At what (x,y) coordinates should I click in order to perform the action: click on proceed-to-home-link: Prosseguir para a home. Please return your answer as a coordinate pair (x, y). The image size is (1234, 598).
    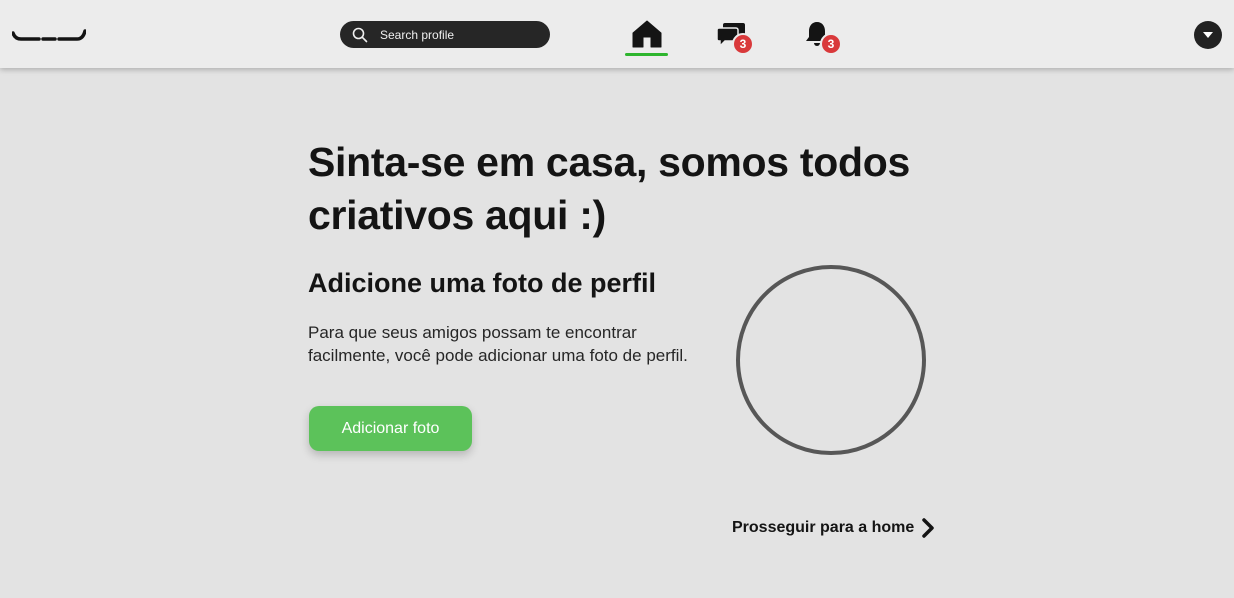
    Looking at the image, I should click on (833, 528).